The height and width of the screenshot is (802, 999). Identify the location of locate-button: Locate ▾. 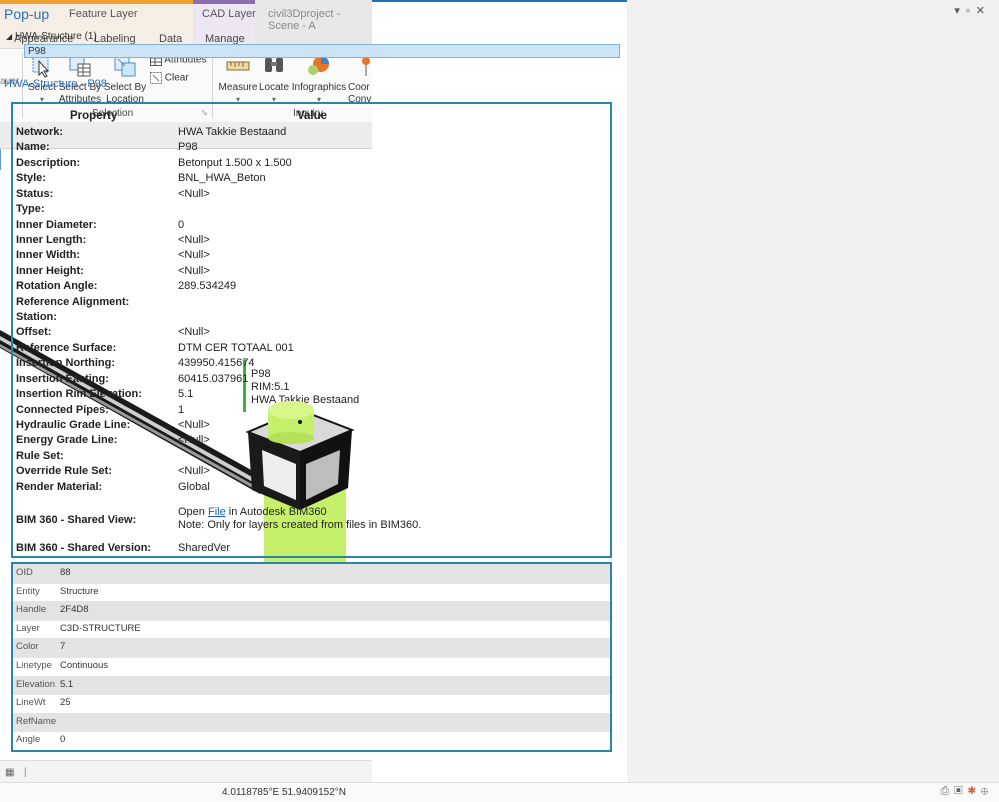
(274, 80).